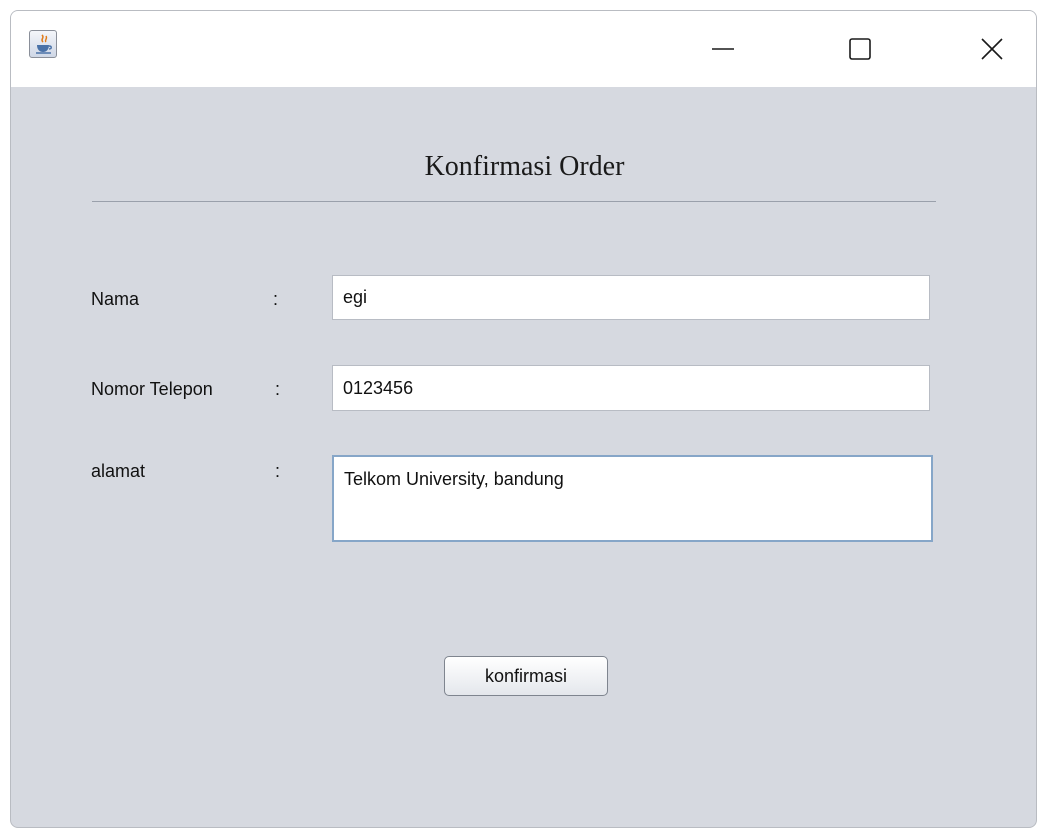 The width and height of the screenshot is (1037, 832). I want to click on maximize-icon, so click(860, 49).